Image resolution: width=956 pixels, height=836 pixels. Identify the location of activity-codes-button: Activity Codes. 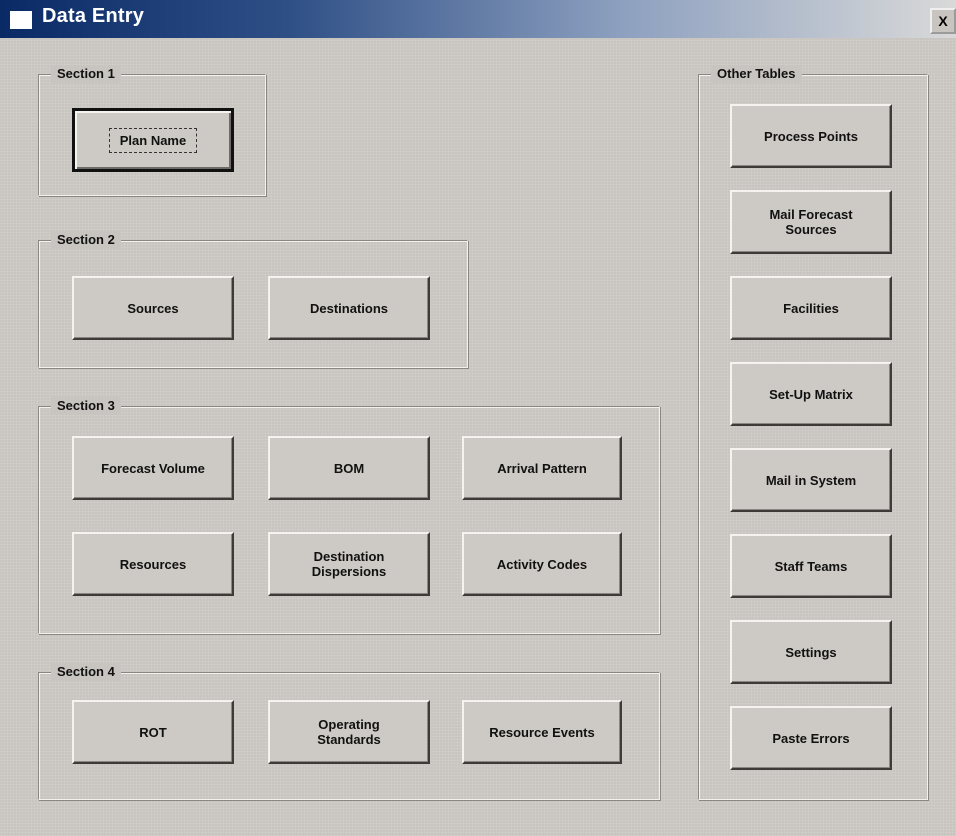
(542, 564).